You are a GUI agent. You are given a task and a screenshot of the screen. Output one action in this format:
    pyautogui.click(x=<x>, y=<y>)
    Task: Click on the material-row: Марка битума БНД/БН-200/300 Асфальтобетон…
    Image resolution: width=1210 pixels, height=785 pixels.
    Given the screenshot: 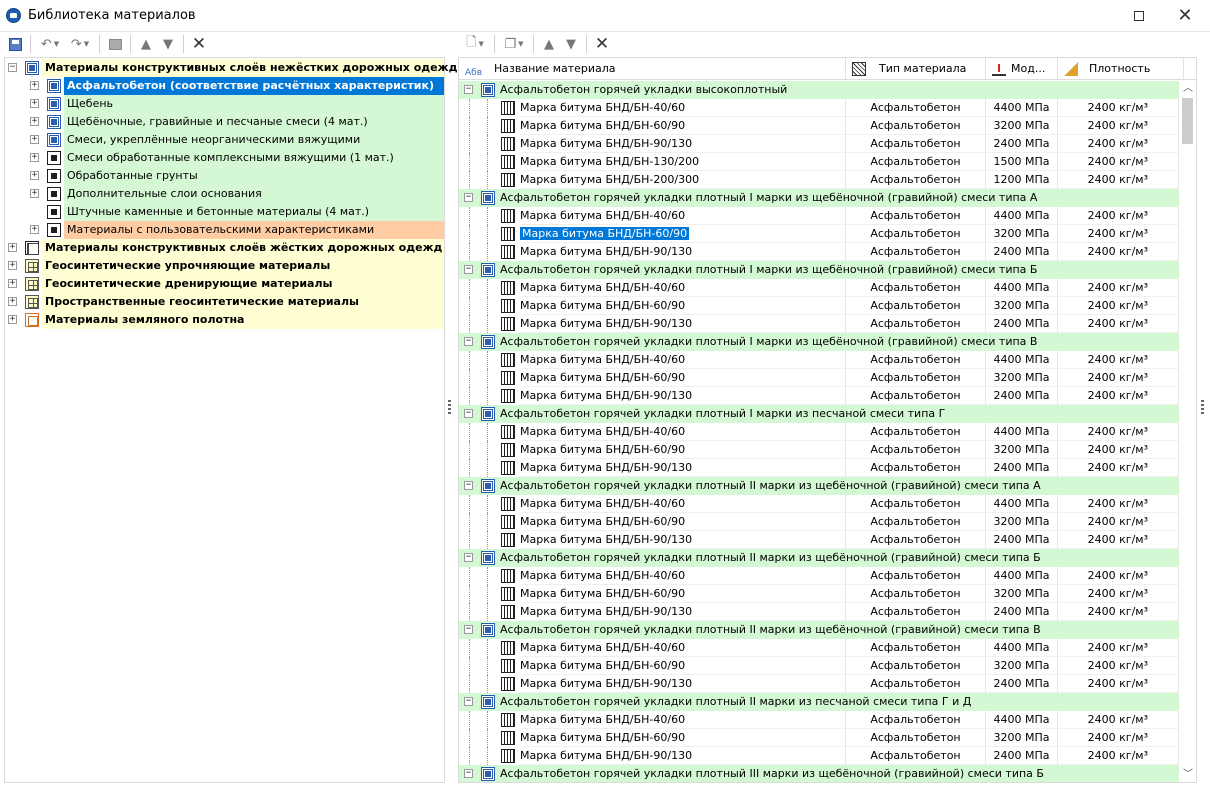 What is the action you would take?
    pyautogui.click(x=819, y=180)
    